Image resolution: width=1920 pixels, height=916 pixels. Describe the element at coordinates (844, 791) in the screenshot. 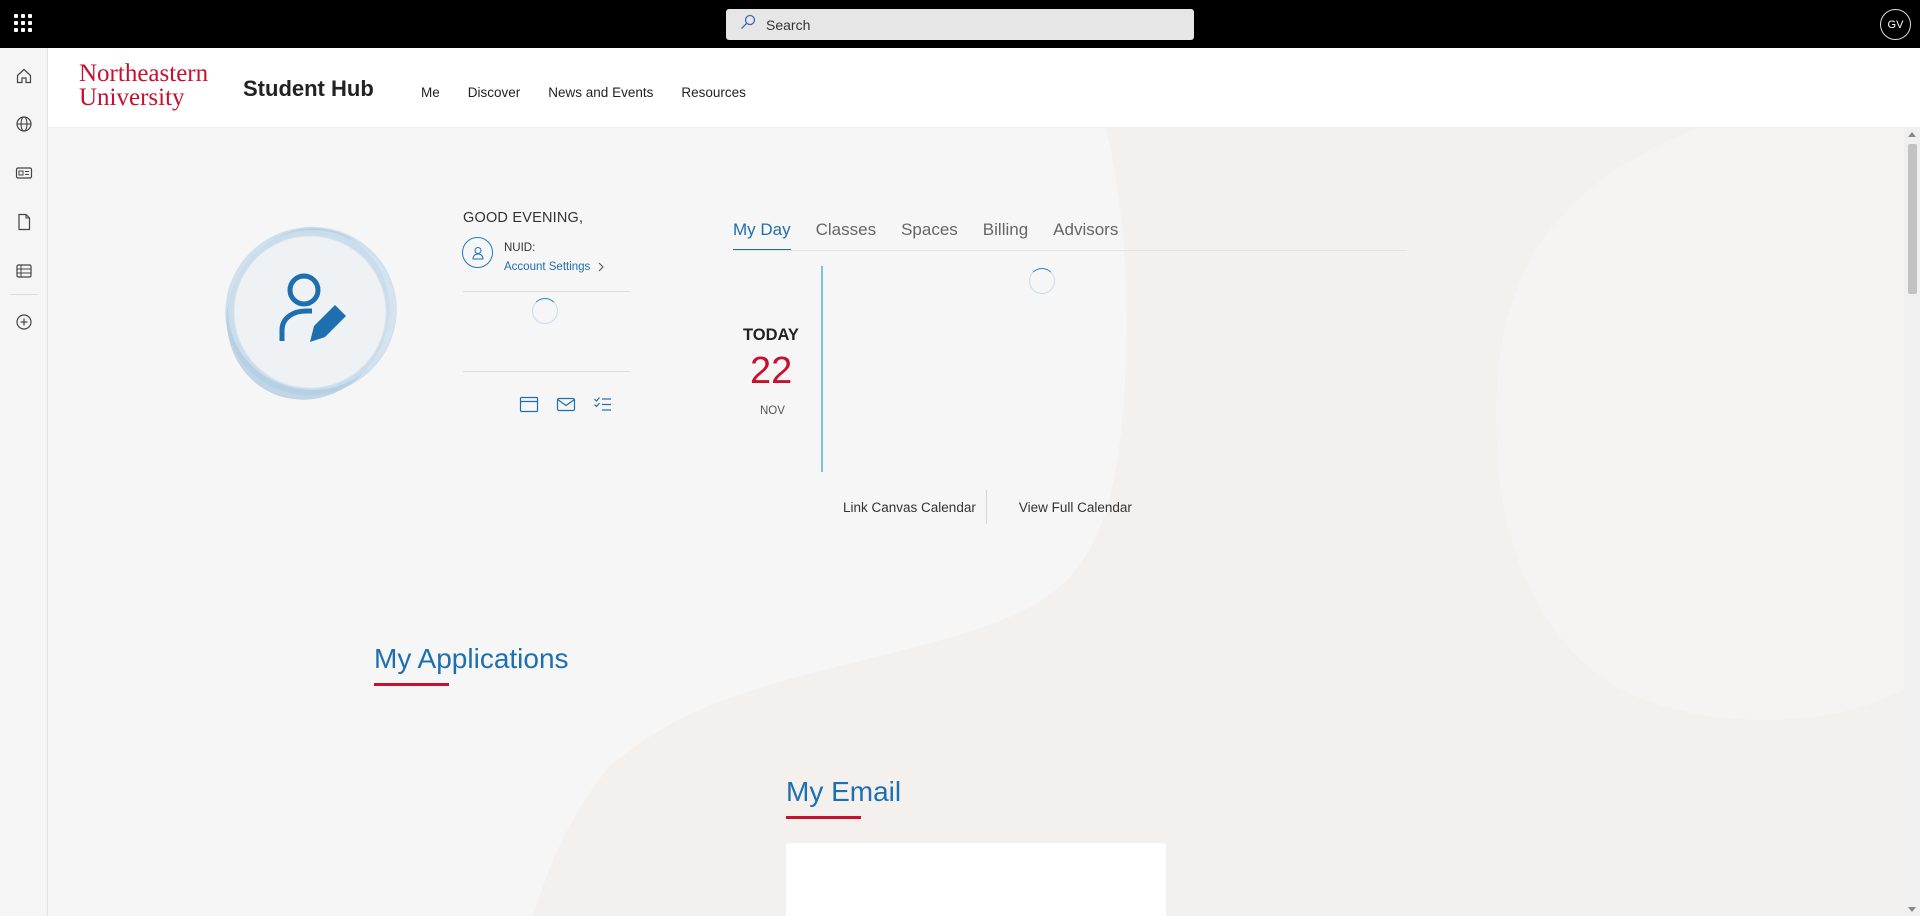

I see `my-email-heading: My Email` at that location.